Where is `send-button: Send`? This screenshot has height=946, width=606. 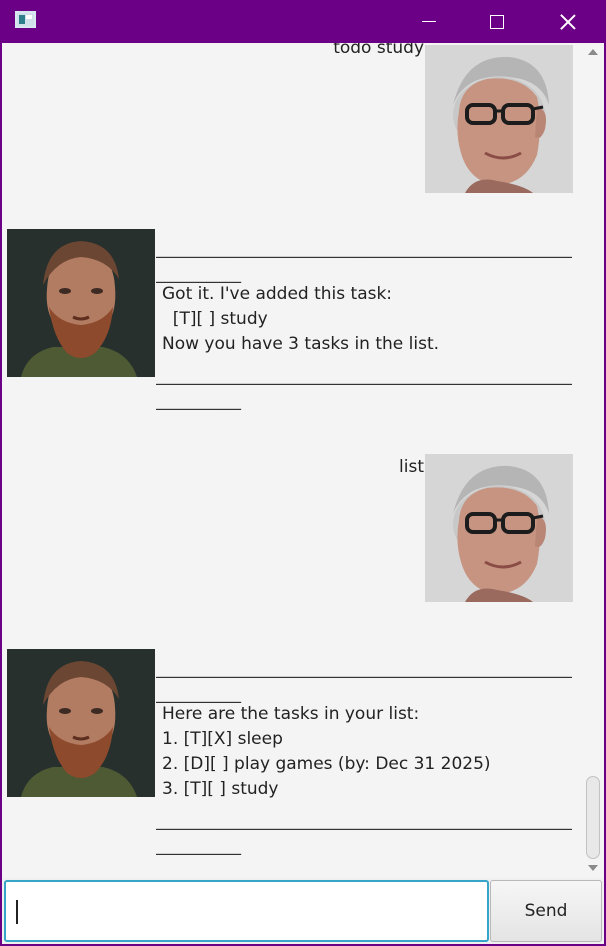
send-button: Send is located at coordinates (546, 911).